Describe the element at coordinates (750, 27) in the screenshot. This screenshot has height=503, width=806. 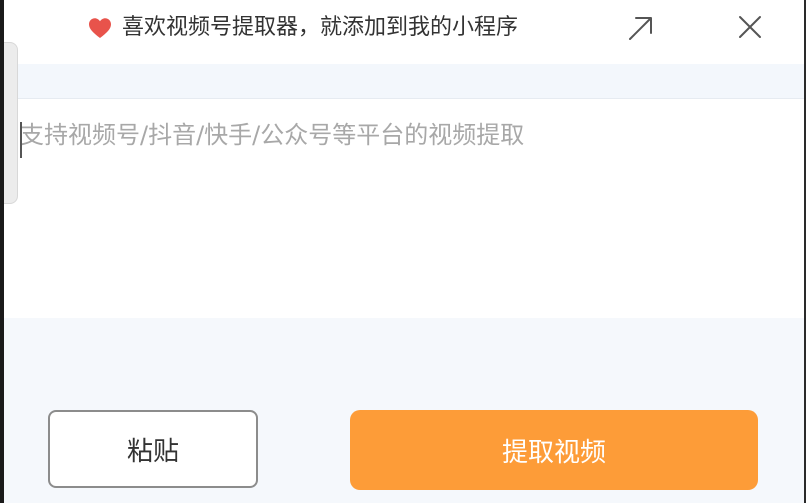
I see `close-icon` at that location.